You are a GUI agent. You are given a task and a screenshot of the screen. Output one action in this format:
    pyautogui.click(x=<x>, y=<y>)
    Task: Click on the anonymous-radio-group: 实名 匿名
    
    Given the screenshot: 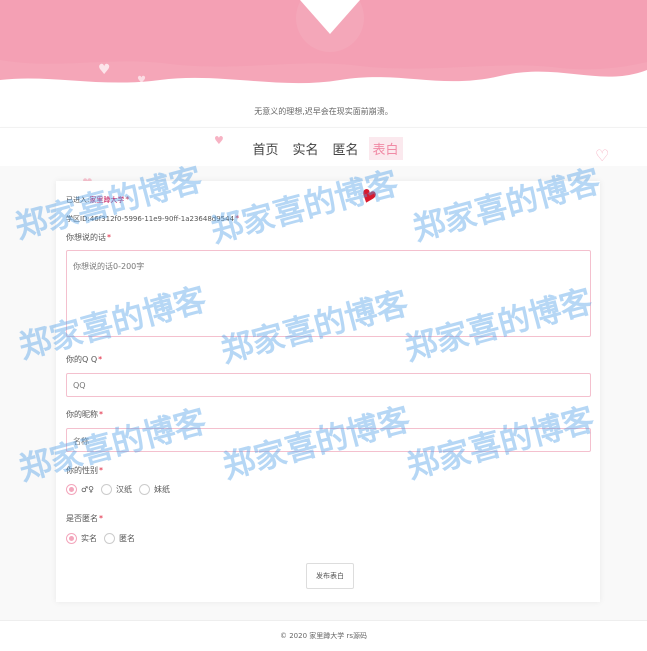 What is the action you would take?
    pyautogui.click(x=104, y=538)
    